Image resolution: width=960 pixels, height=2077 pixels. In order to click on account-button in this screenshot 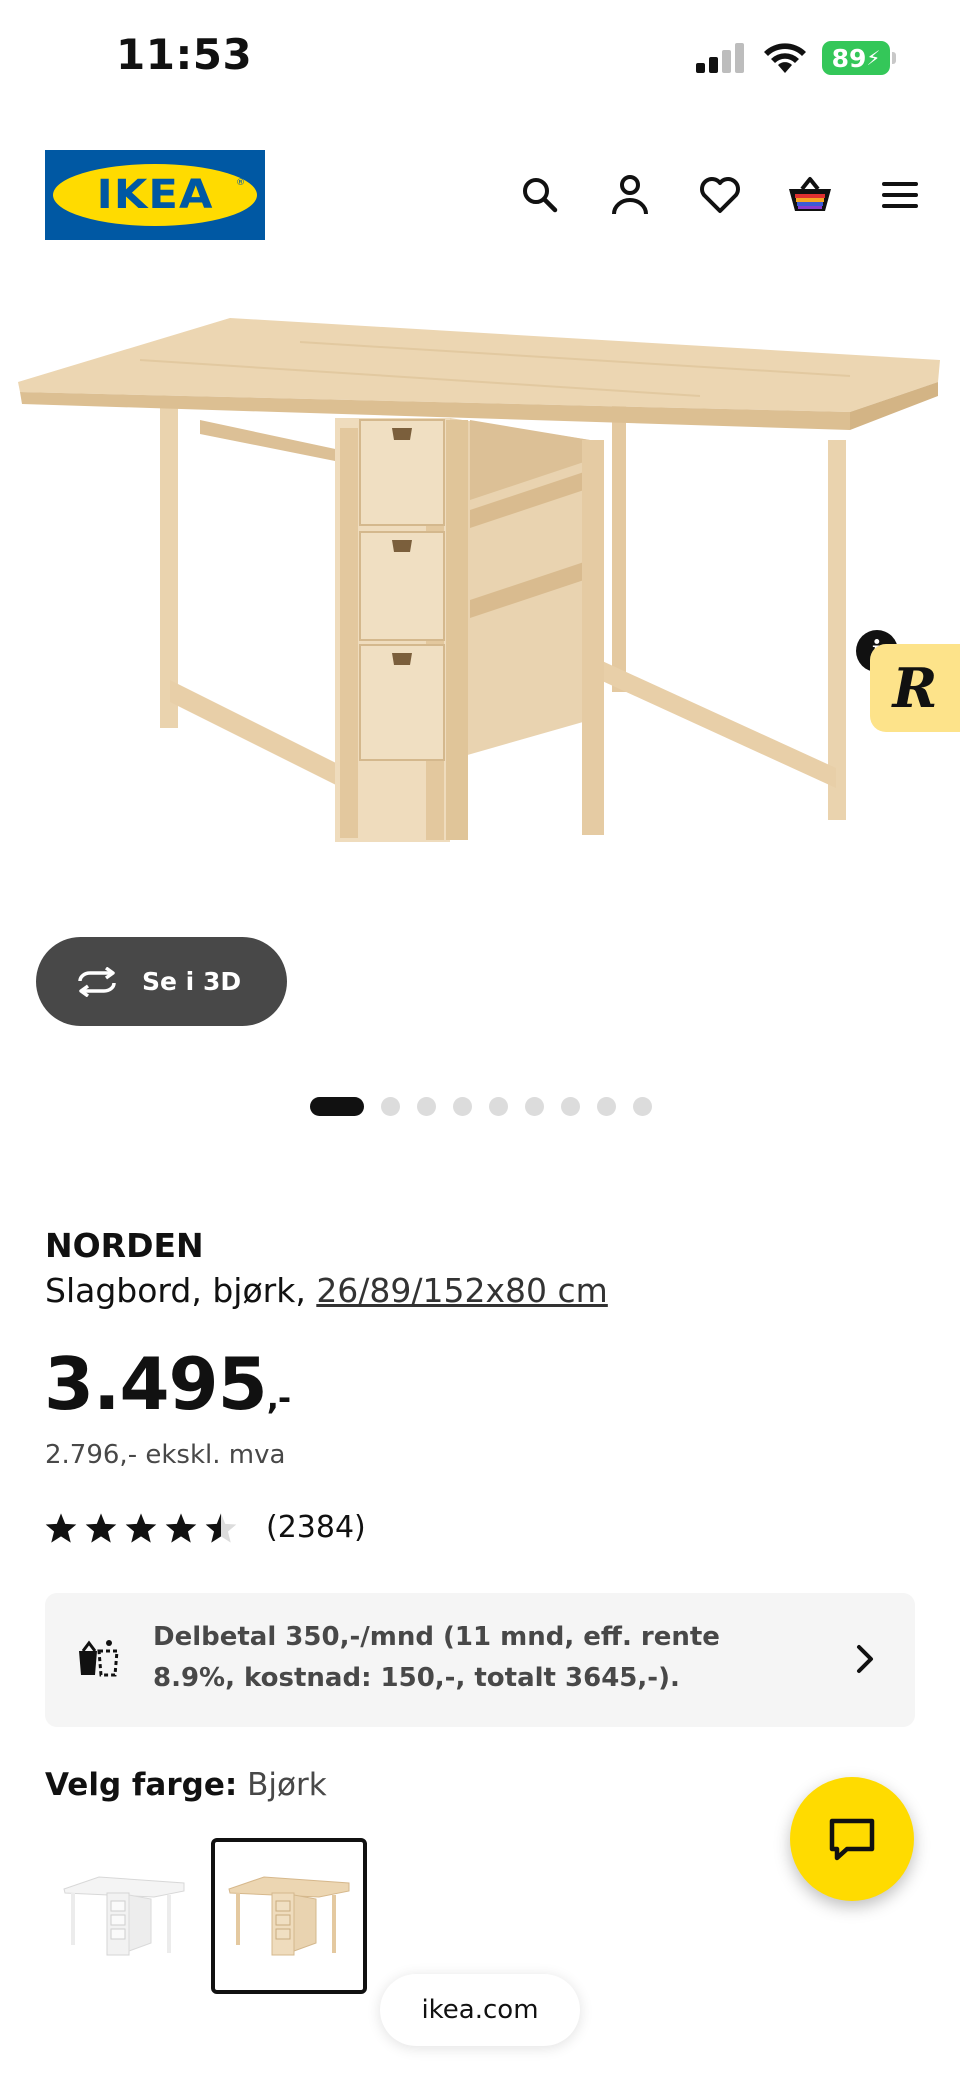, I will do `click(630, 195)`.